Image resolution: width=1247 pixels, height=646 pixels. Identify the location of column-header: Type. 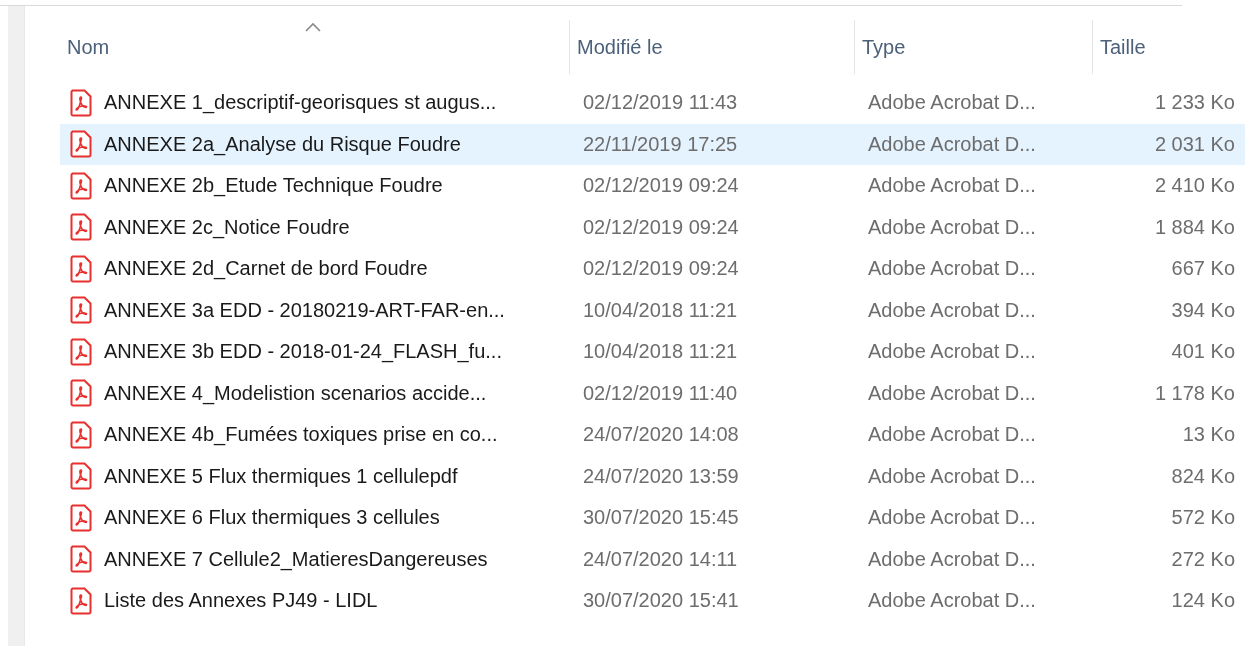
(974, 47).